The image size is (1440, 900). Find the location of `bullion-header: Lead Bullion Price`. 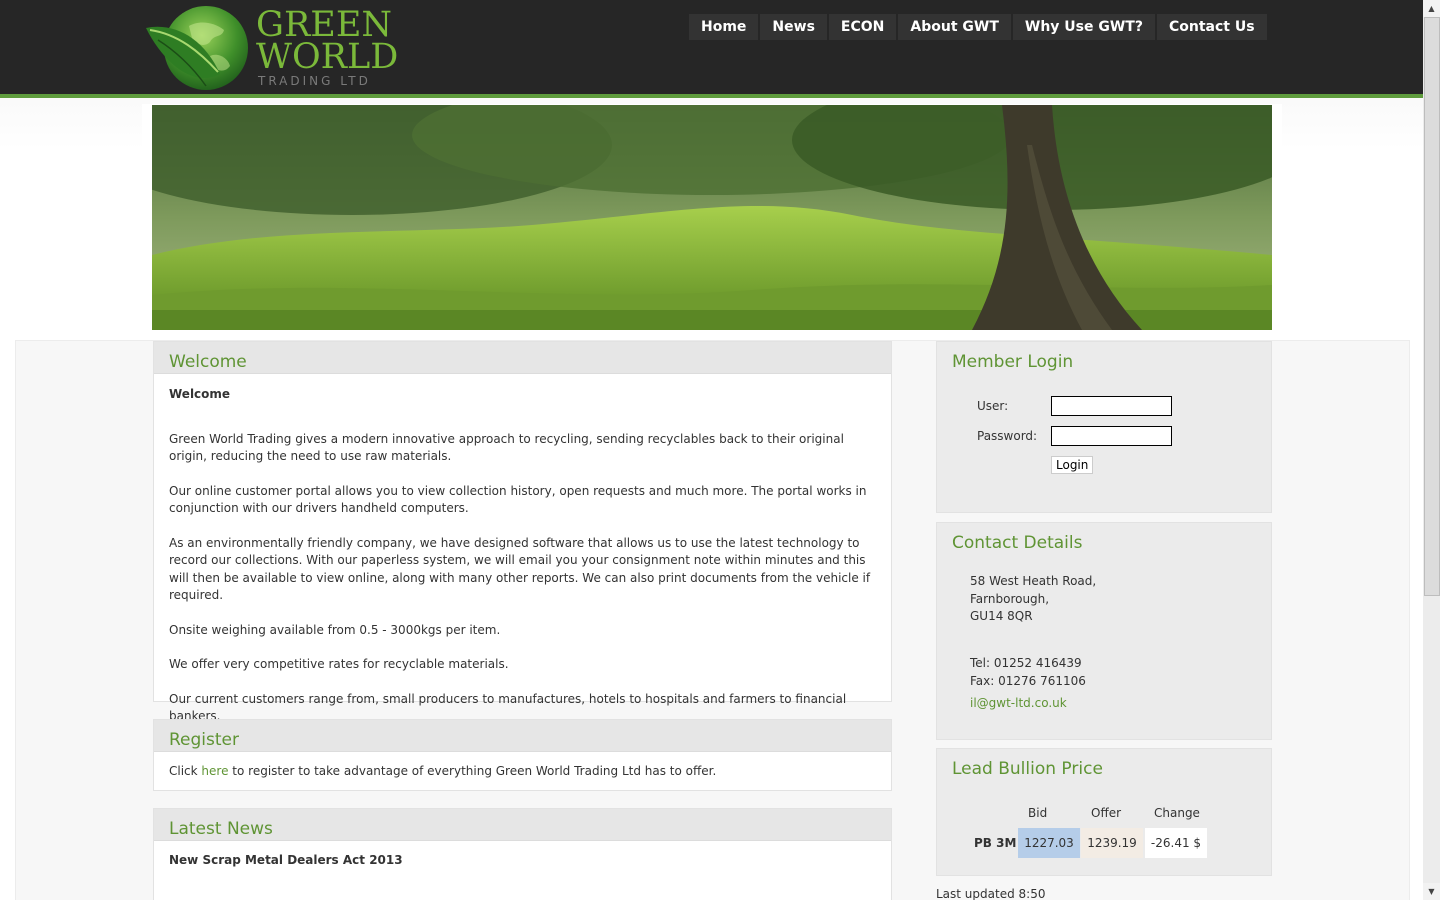

bullion-header: Lead Bullion Price is located at coordinates (1104, 764).